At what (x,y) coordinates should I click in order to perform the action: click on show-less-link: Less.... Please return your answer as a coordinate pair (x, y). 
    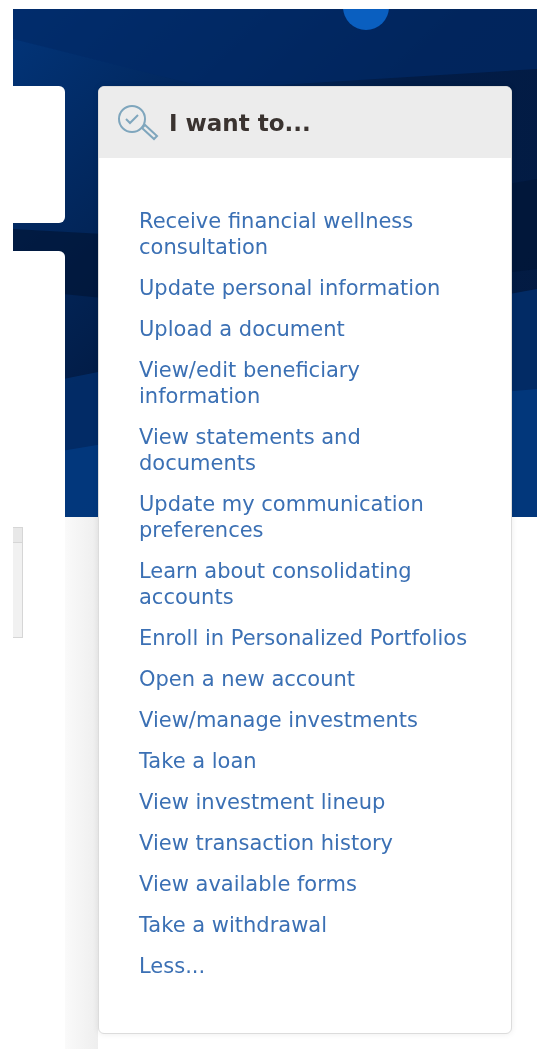
    Looking at the image, I should click on (172, 966).